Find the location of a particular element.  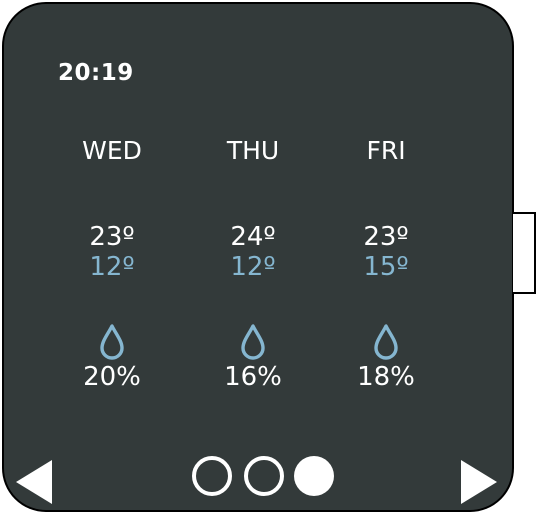

forecast-day-wed: WED 23º 12º 20% is located at coordinates (112, 263).